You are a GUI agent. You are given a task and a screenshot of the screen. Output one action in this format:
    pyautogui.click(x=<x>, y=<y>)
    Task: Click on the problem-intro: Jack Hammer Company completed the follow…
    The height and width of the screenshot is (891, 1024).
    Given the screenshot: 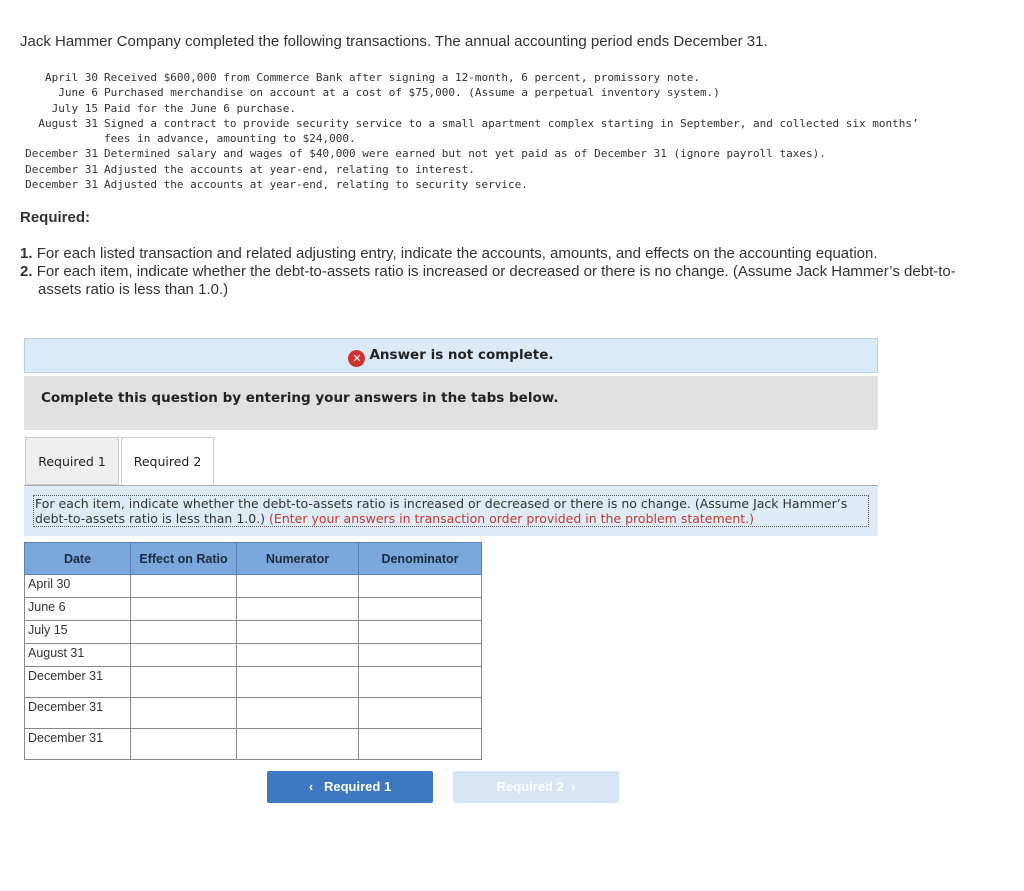 What is the action you would take?
    pyautogui.click(x=394, y=41)
    